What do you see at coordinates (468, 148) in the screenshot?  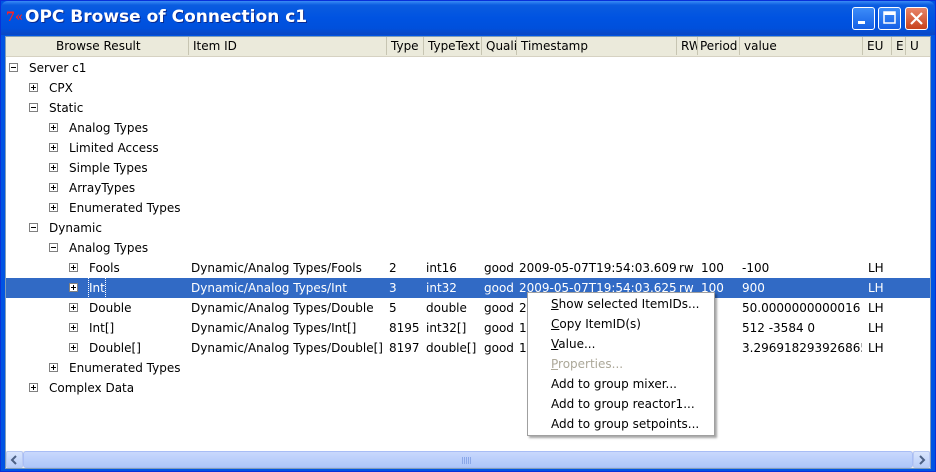 I see `tree-row: Limited Access` at bounding box center [468, 148].